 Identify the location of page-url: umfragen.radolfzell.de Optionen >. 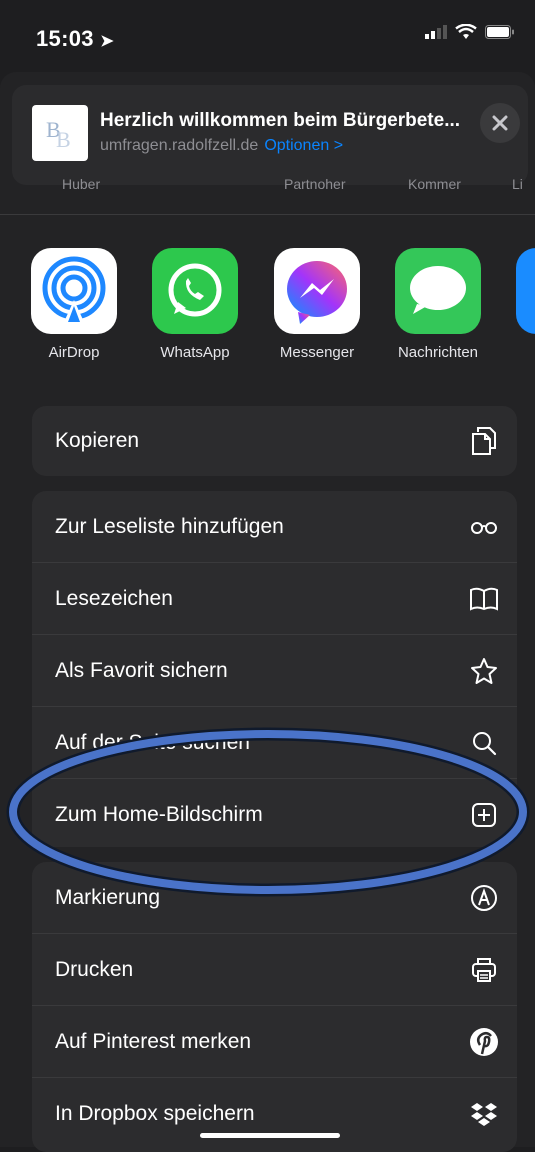
(221, 146).